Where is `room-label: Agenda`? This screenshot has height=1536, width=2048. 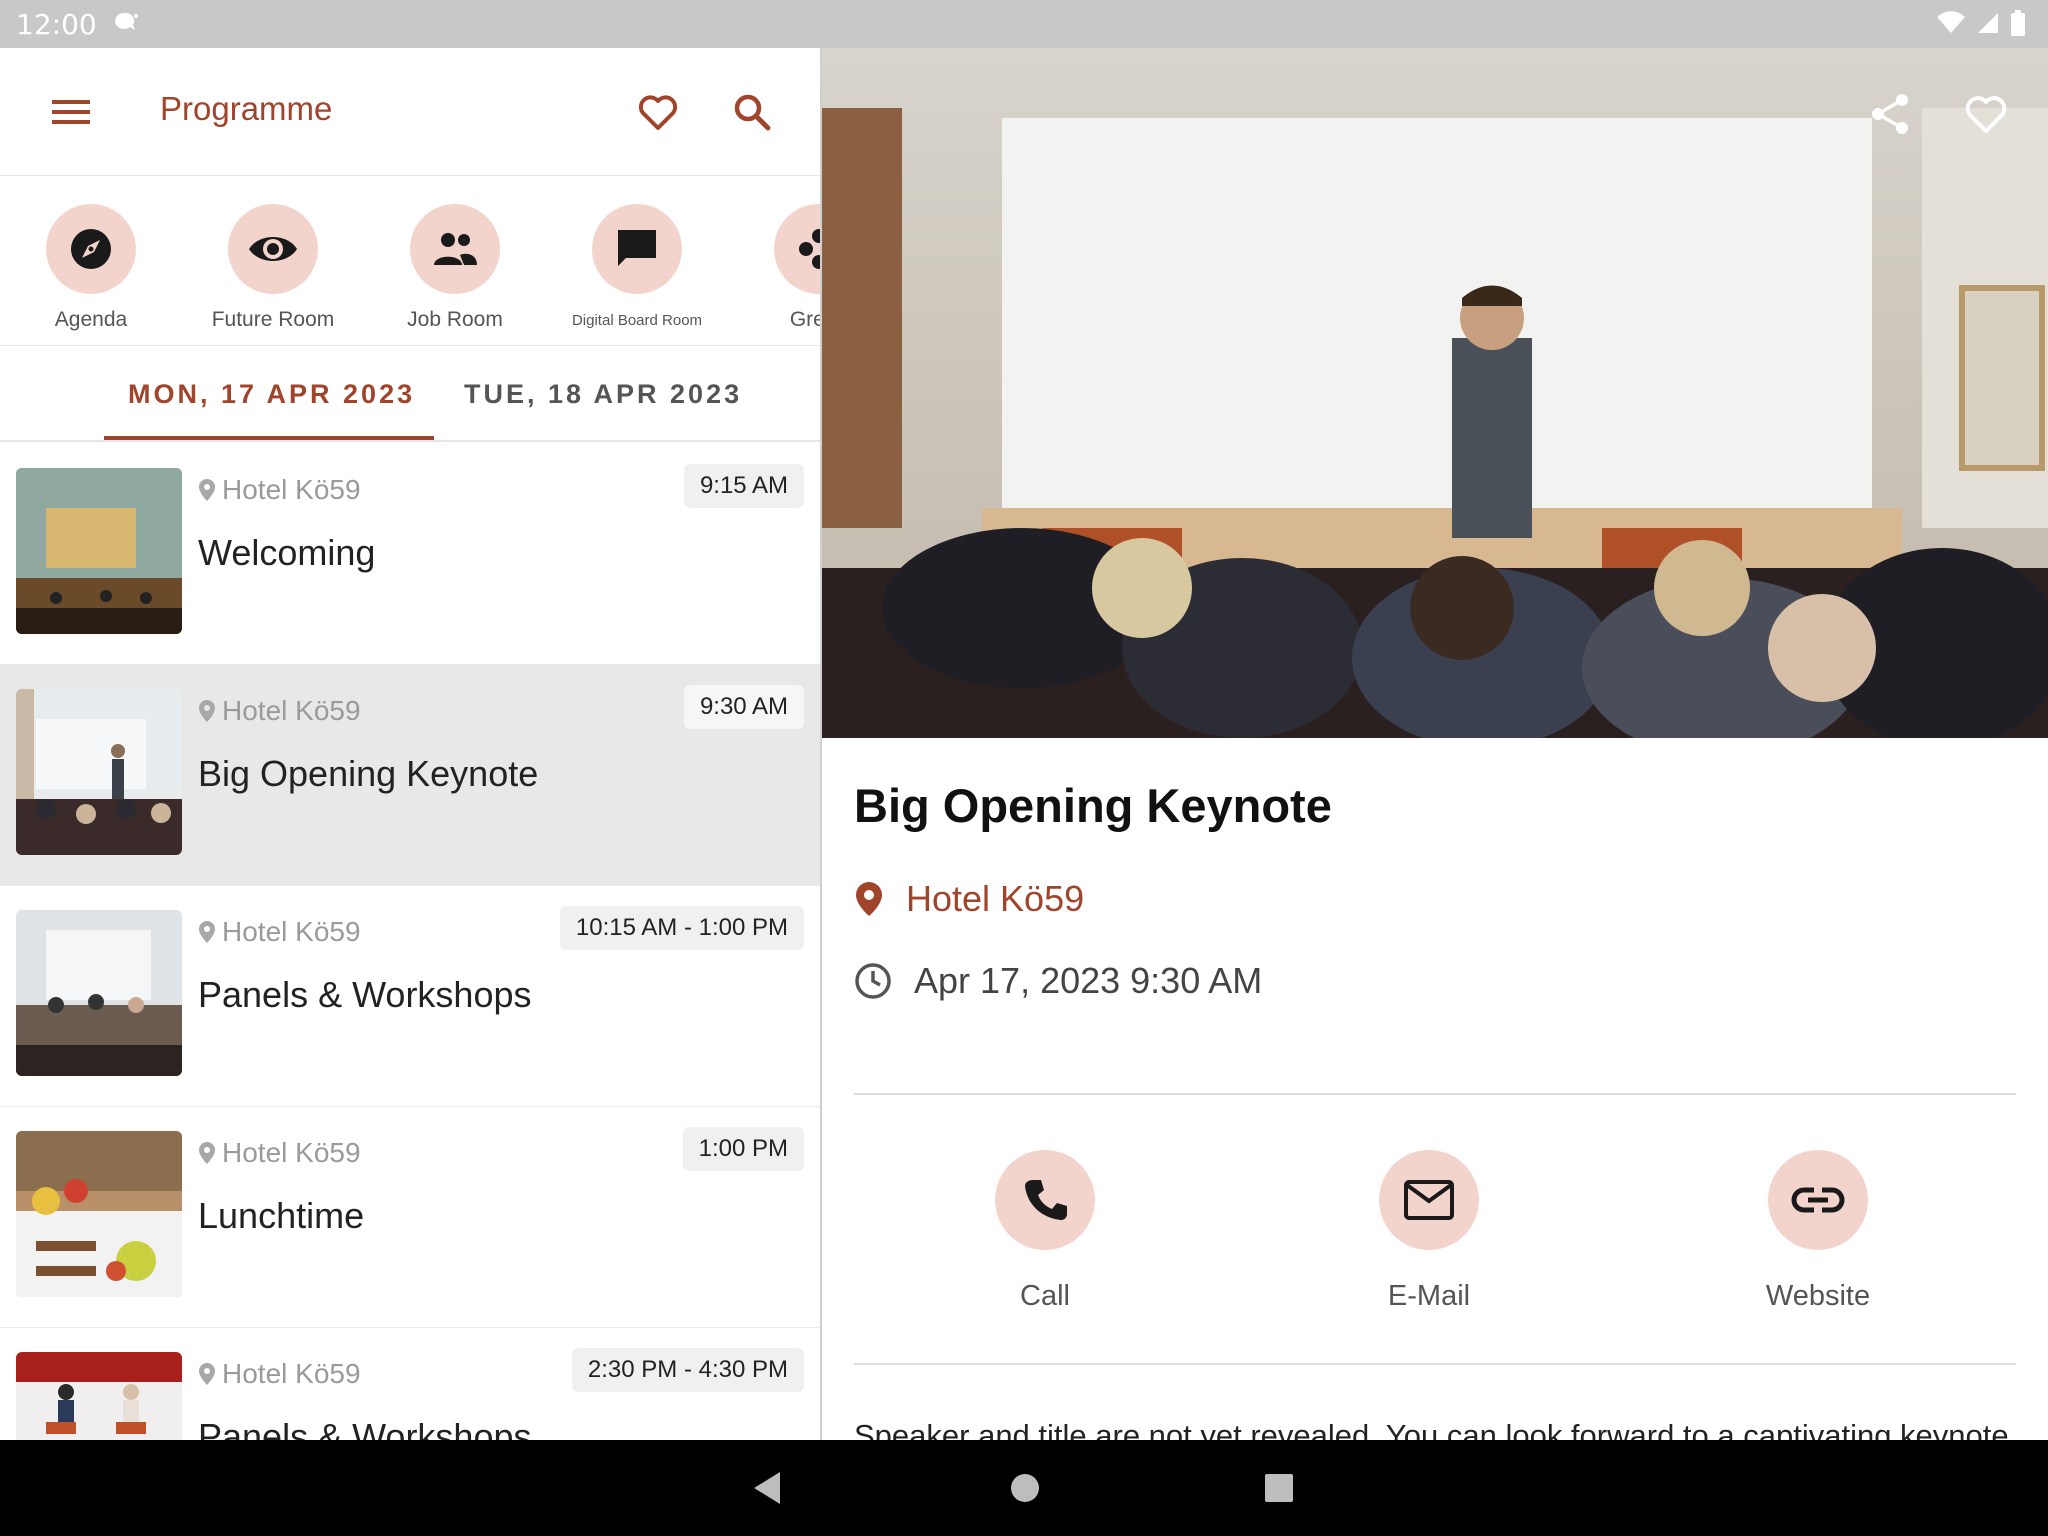
room-label: Agenda is located at coordinates (91, 319).